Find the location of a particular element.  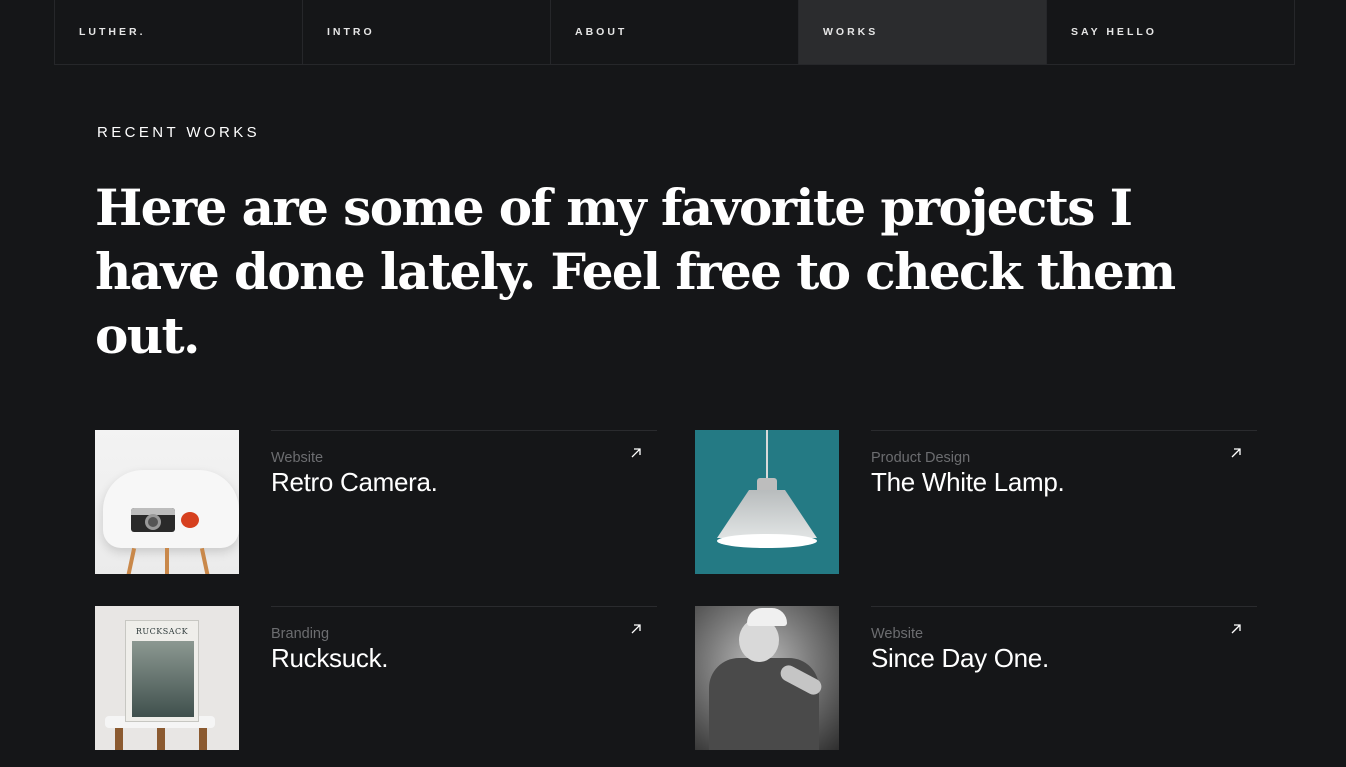

nav-works: WORKS is located at coordinates (923, 32).